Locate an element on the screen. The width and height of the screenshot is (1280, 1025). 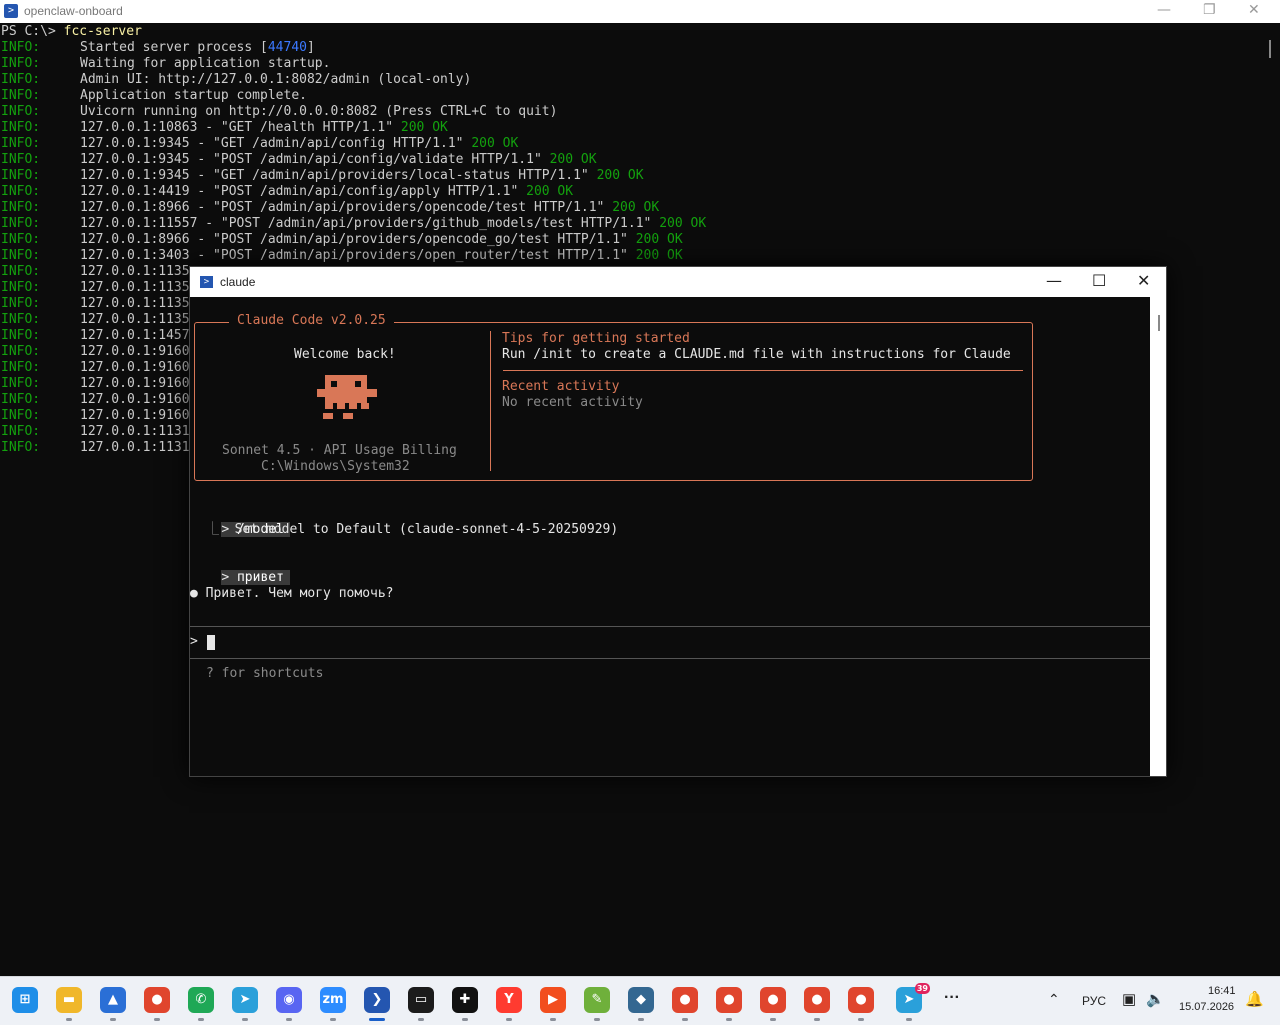
file-explorer-icon: ▬ is located at coordinates (69, 1000).